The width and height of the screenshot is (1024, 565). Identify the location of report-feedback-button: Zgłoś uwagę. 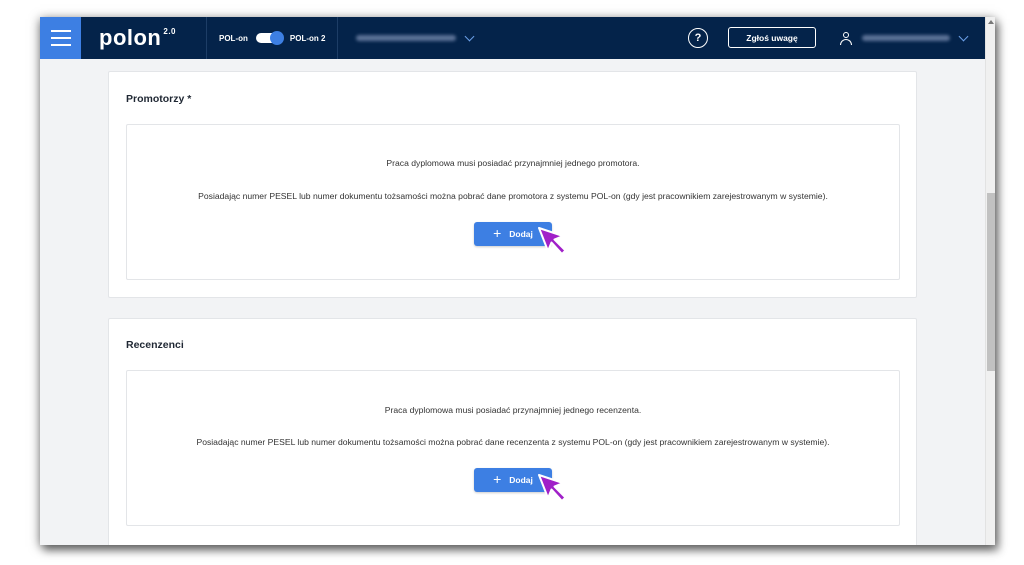
(772, 37).